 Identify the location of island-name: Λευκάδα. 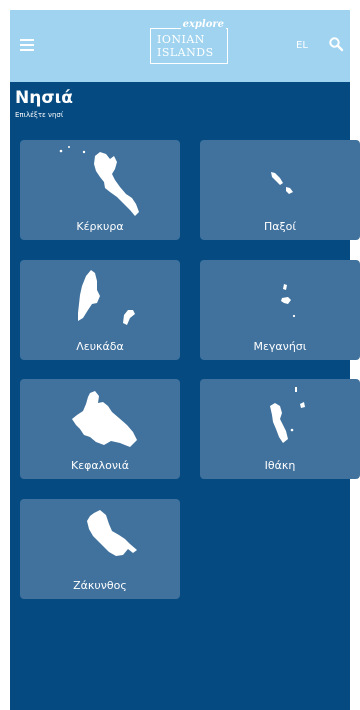
(100, 346).